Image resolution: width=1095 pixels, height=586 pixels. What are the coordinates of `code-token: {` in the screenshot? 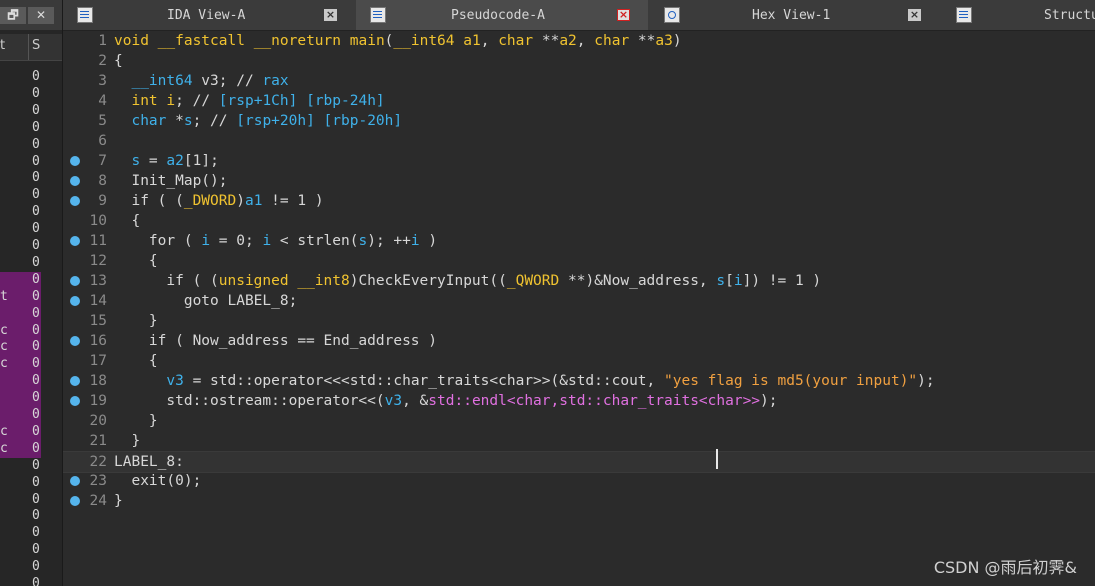 It's located at (118, 61).